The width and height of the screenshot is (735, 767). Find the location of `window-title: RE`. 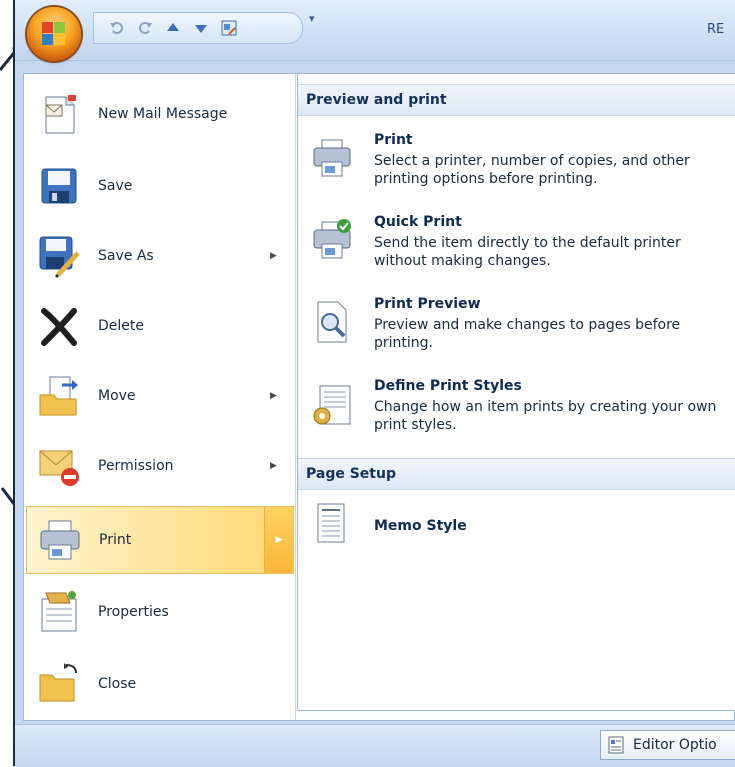

window-title: RE is located at coordinates (716, 29).